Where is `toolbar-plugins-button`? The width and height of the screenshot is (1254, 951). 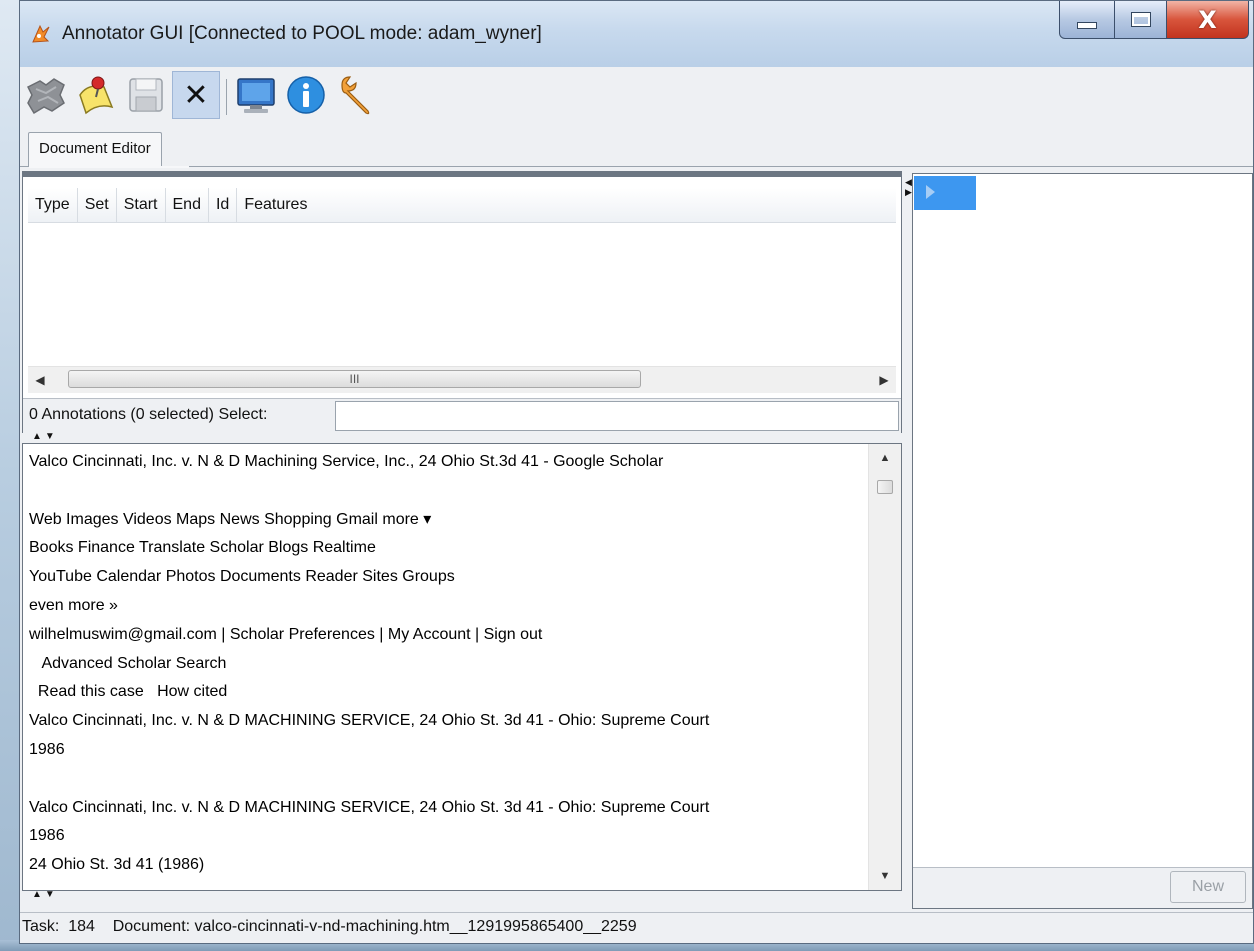 toolbar-plugins-button is located at coordinates (46, 95).